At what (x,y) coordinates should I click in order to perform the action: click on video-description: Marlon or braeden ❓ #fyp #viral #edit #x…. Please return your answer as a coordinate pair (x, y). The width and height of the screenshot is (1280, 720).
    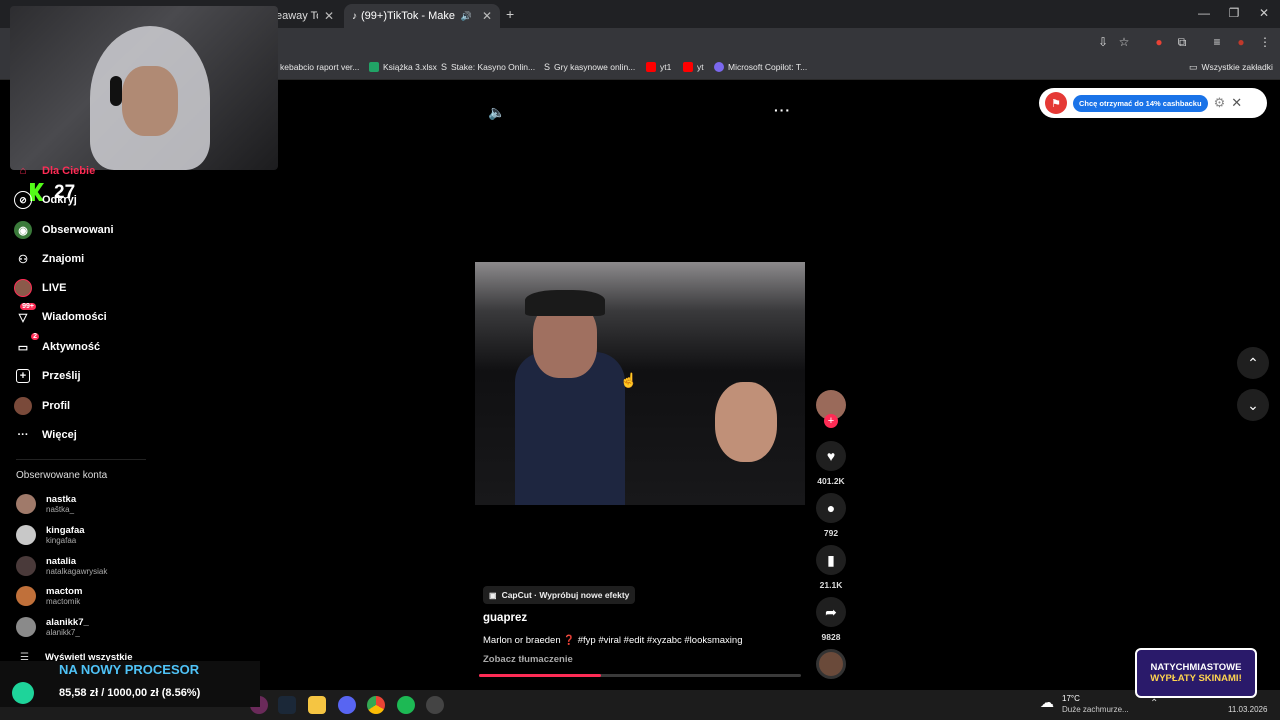
    Looking at the image, I should click on (613, 640).